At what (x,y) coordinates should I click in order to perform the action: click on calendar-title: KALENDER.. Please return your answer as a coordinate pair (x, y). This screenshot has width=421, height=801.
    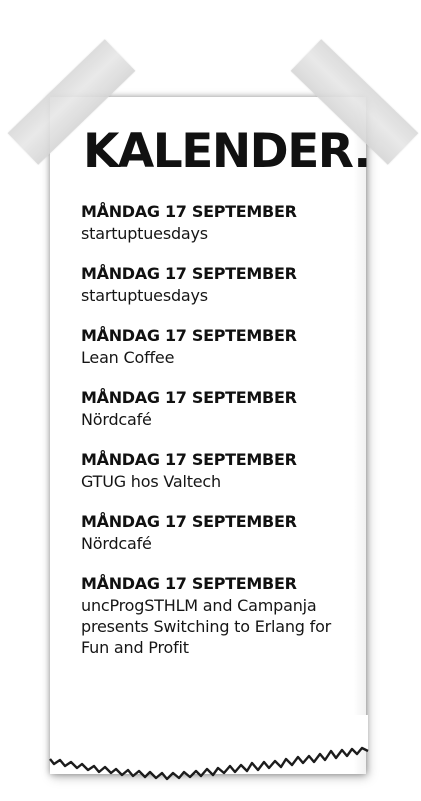
    Looking at the image, I should click on (227, 151).